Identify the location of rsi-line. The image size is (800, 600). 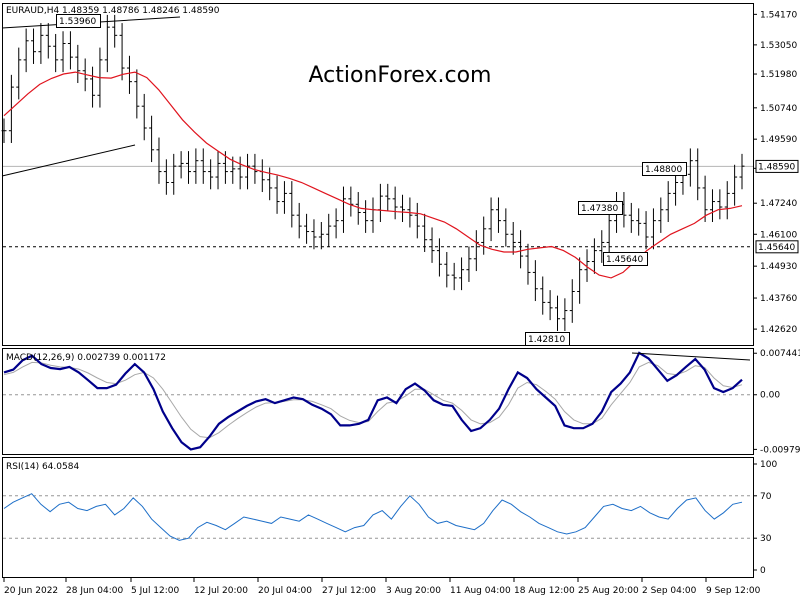
(373, 517).